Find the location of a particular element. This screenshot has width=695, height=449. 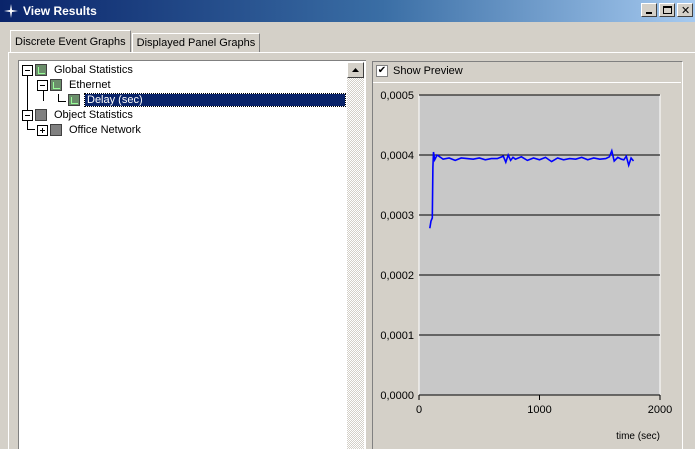

tree-item-label: Global Statistics is located at coordinates (93, 70).